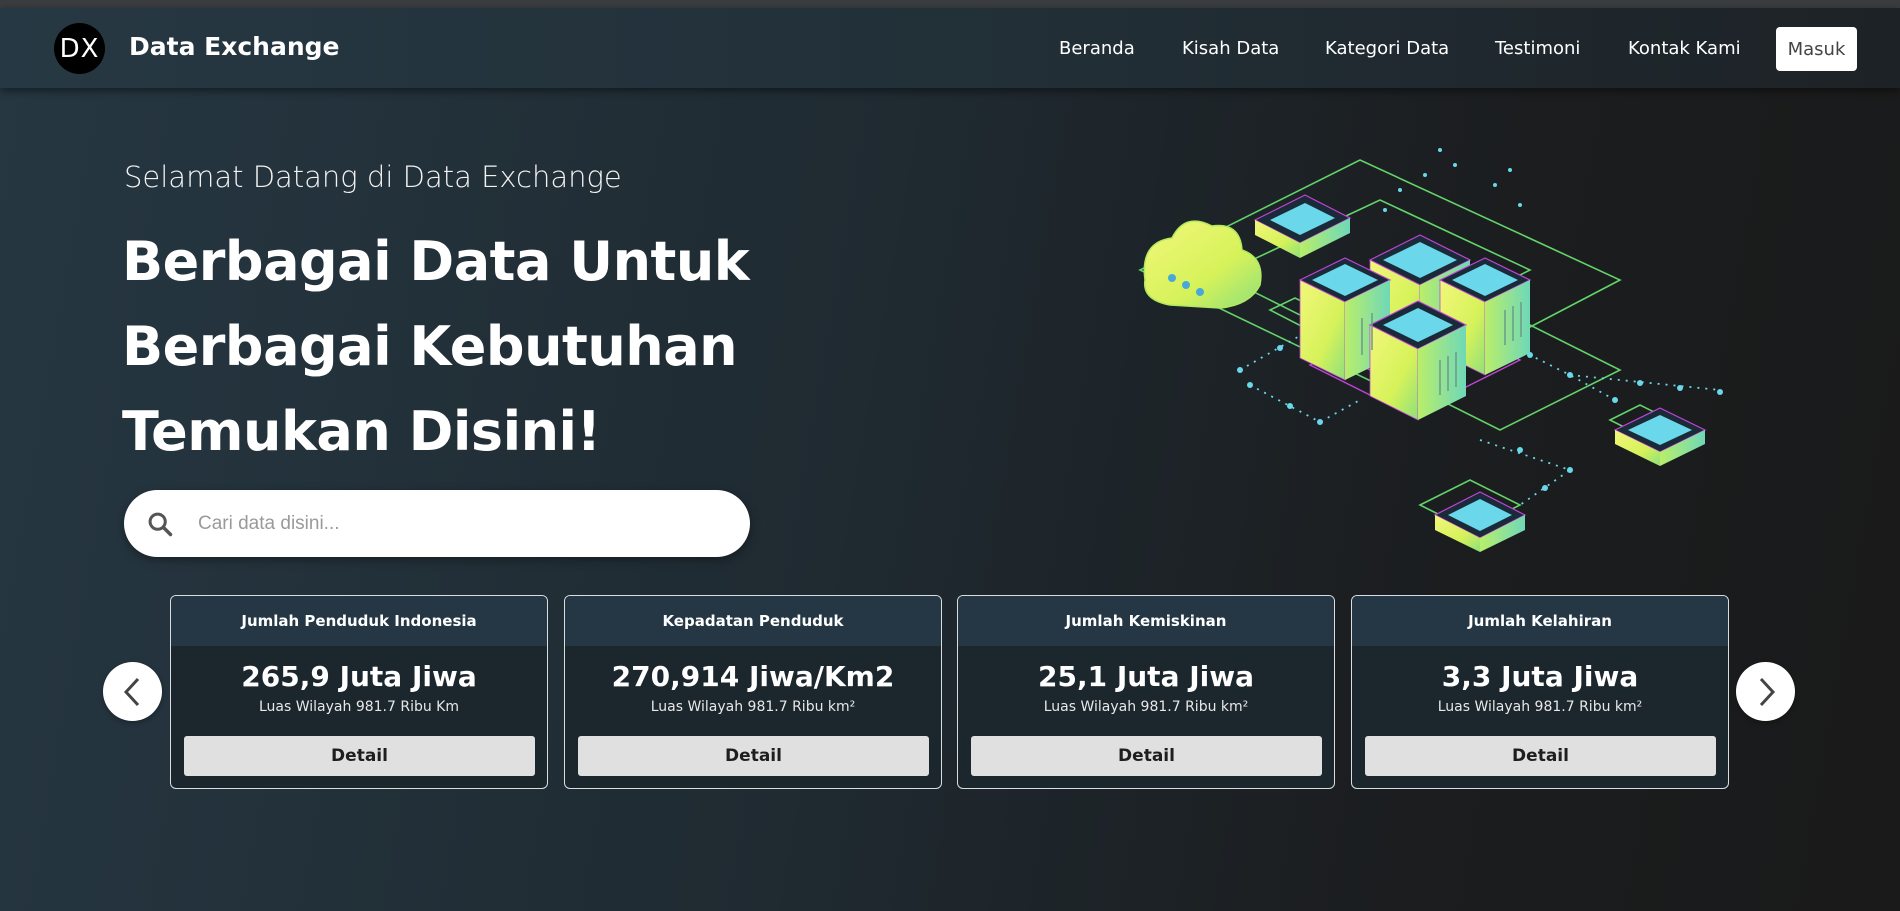 The image size is (1900, 911). Describe the element at coordinates (1097, 48) in the screenshot. I see `nav-link-beranda: Beranda` at that location.